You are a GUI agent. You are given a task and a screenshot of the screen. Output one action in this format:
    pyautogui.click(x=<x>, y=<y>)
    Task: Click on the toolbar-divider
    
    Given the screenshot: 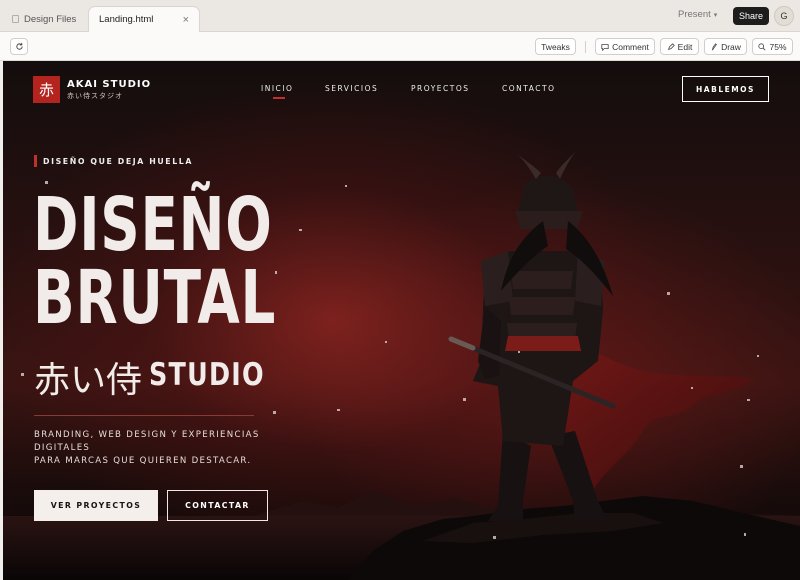 What is the action you would take?
    pyautogui.click(x=585, y=47)
    